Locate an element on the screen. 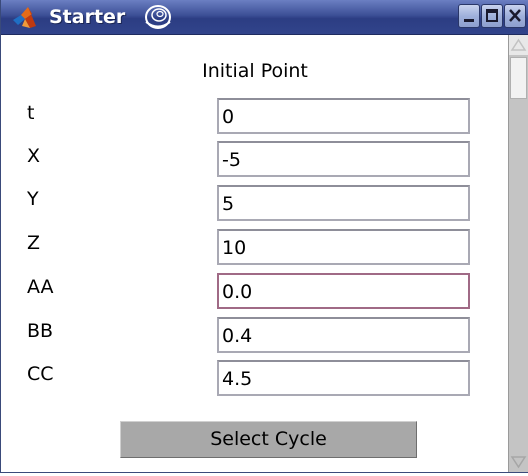 The image size is (528, 476). window-title: Starter is located at coordinates (87, 17).